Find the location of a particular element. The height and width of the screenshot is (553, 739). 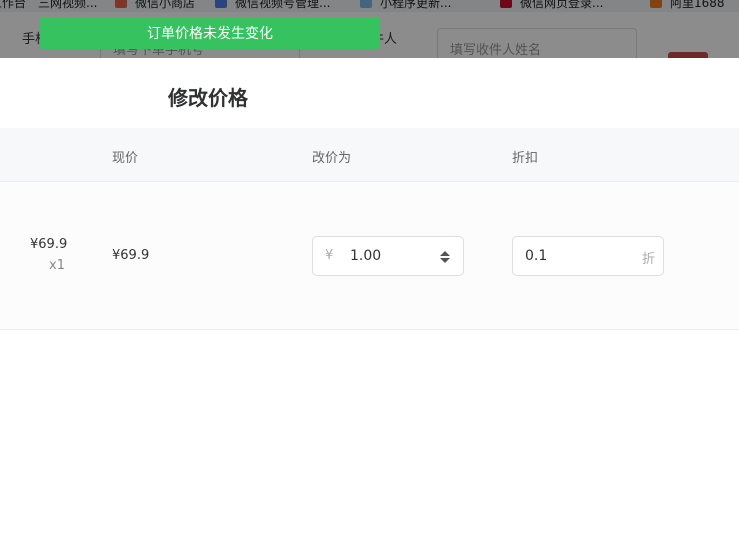

discount-value: 0.1 is located at coordinates (536, 256).